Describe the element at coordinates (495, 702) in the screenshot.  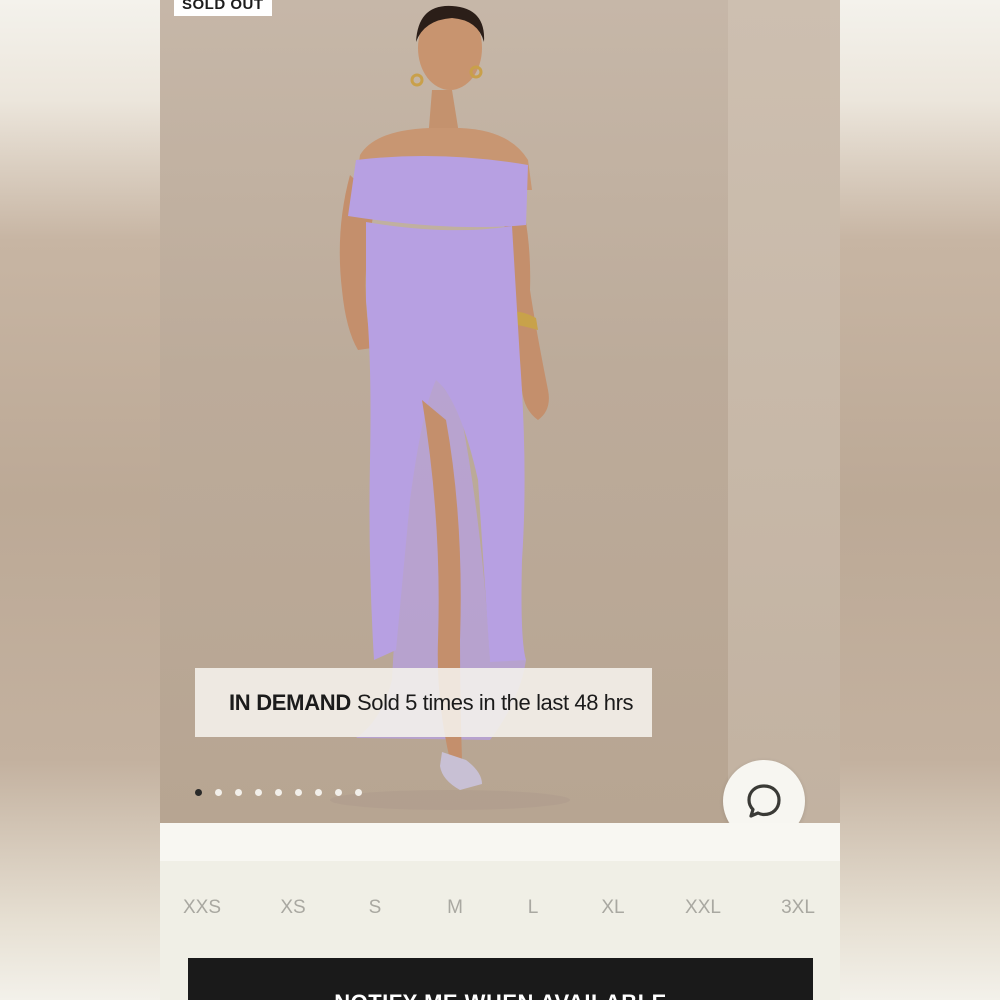
I see `in-demand-message: Sold 5 times in the last 48 hrs` at that location.